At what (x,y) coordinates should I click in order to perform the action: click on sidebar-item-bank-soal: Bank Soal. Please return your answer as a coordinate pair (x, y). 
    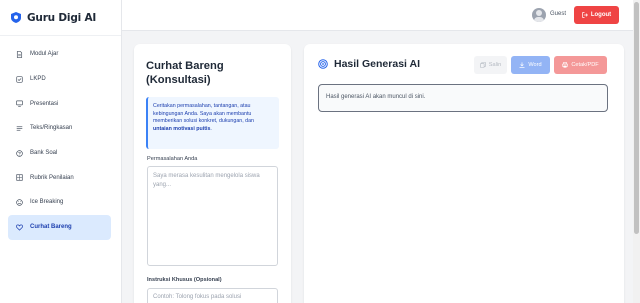
    Looking at the image, I should click on (59, 153).